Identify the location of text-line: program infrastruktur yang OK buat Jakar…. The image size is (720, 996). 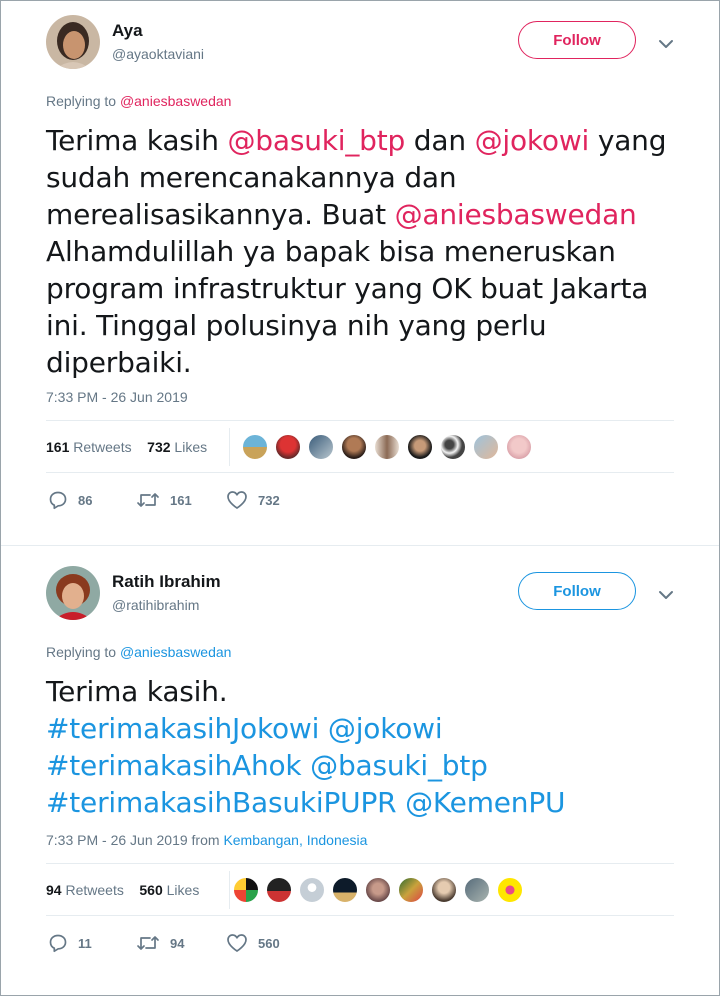
(347, 288).